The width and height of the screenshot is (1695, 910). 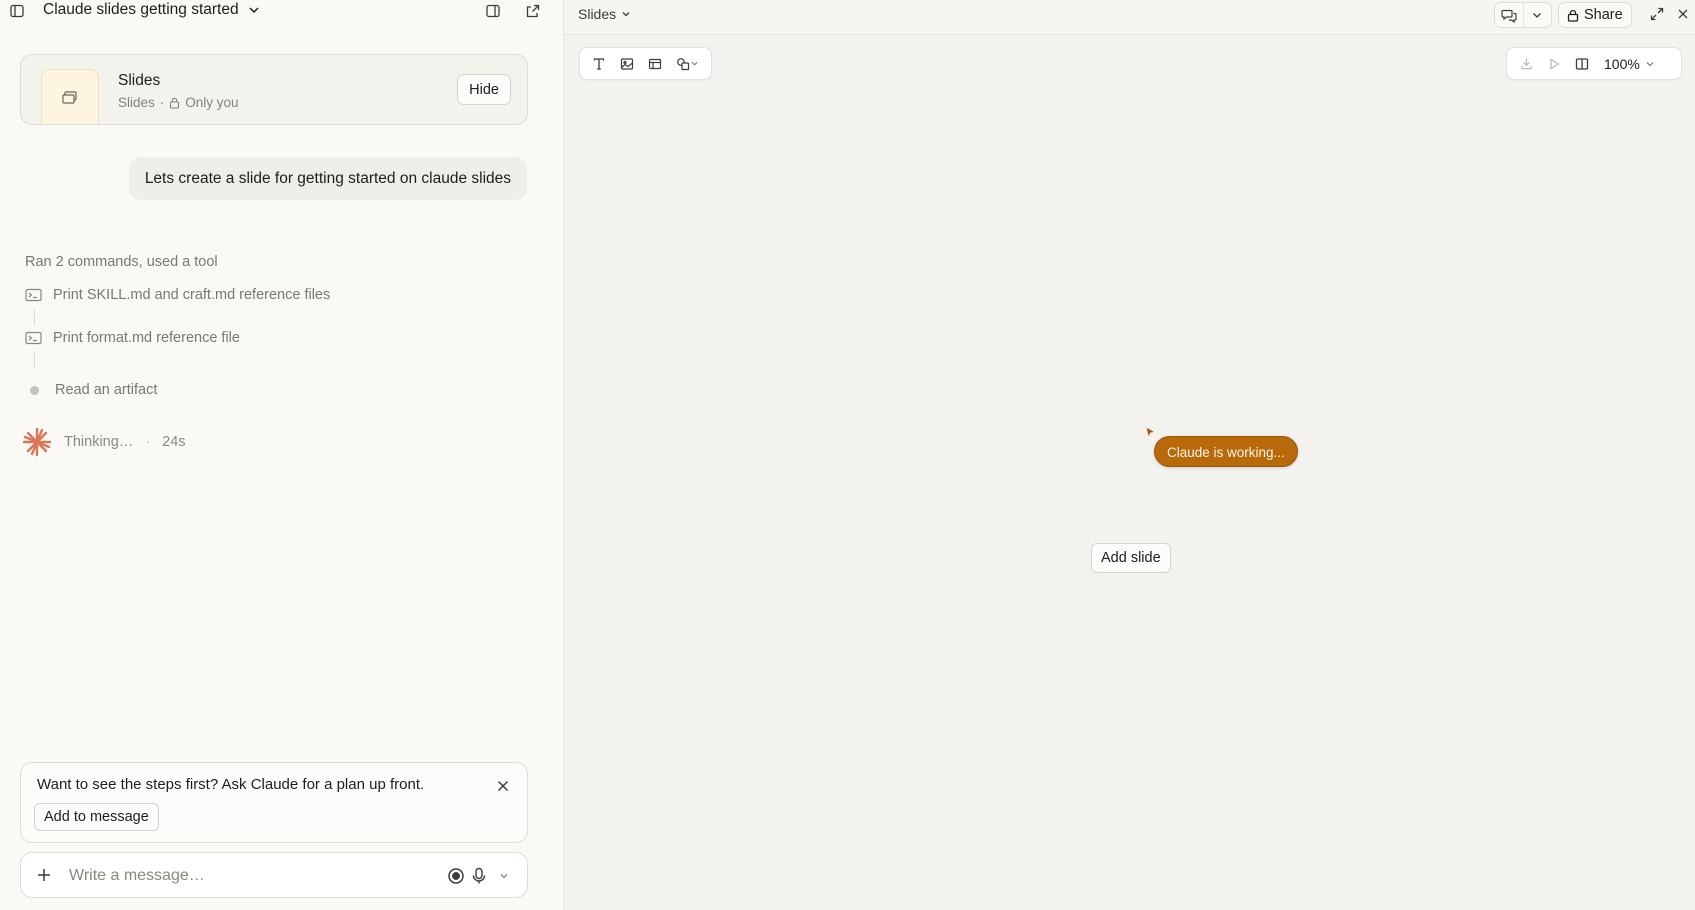 I want to click on artifact-visibility: Only you, so click(x=212, y=102).